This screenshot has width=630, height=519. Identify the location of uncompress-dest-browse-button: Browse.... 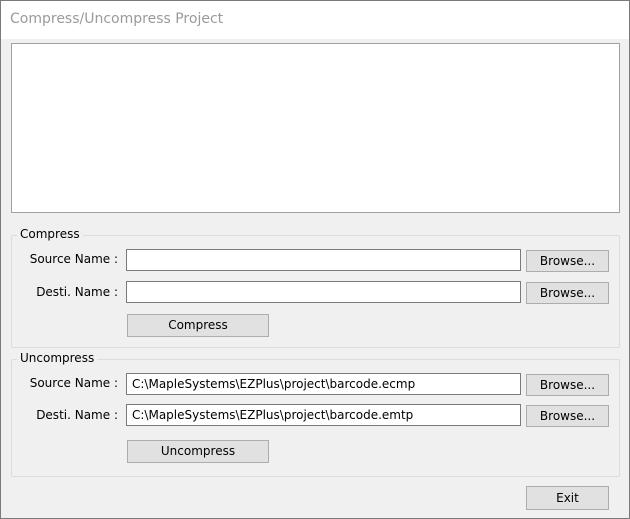
(567, 416).